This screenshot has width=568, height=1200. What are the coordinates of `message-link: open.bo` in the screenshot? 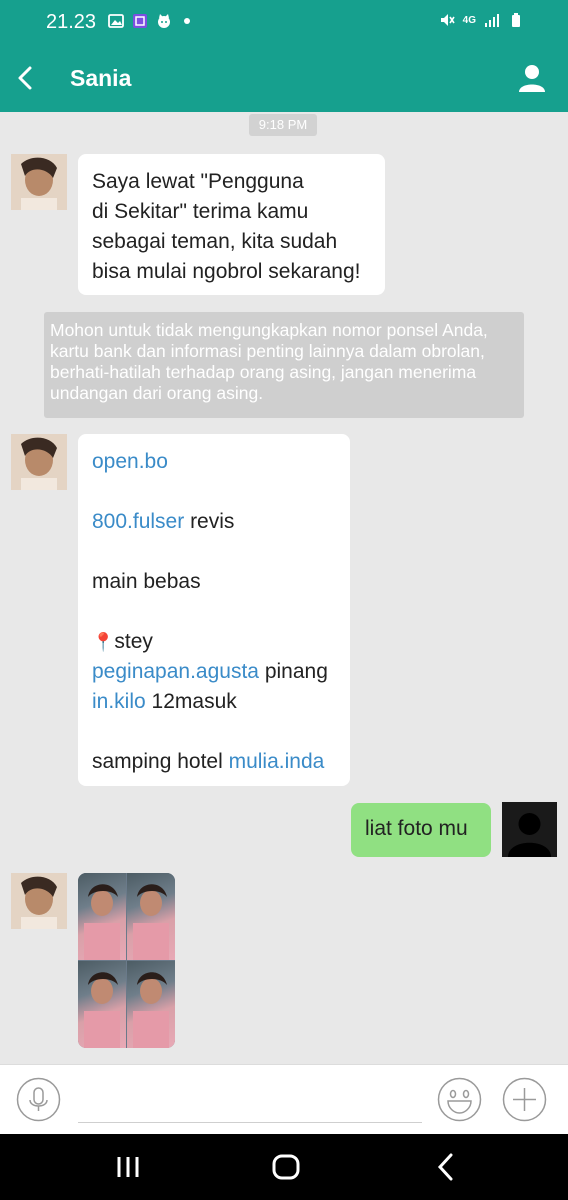 It's located at (130, 461).